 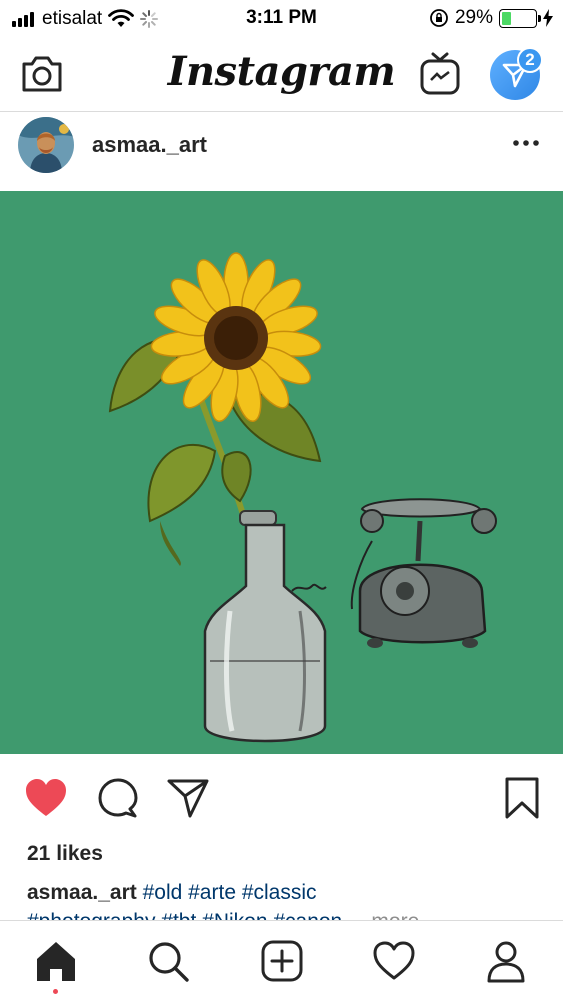 I want to click on igtv-button, so click(x=440, y=74).